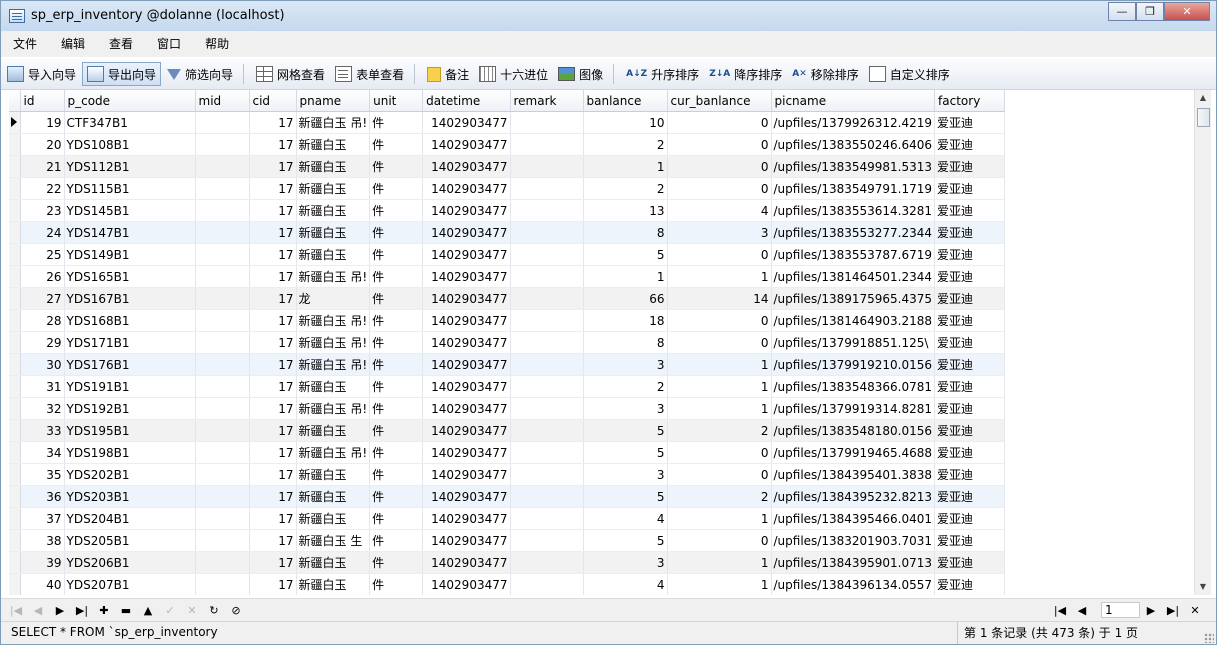 This screenshot has width=1217, height=645. I want to click on cell-id: 40, so click(42, 584).